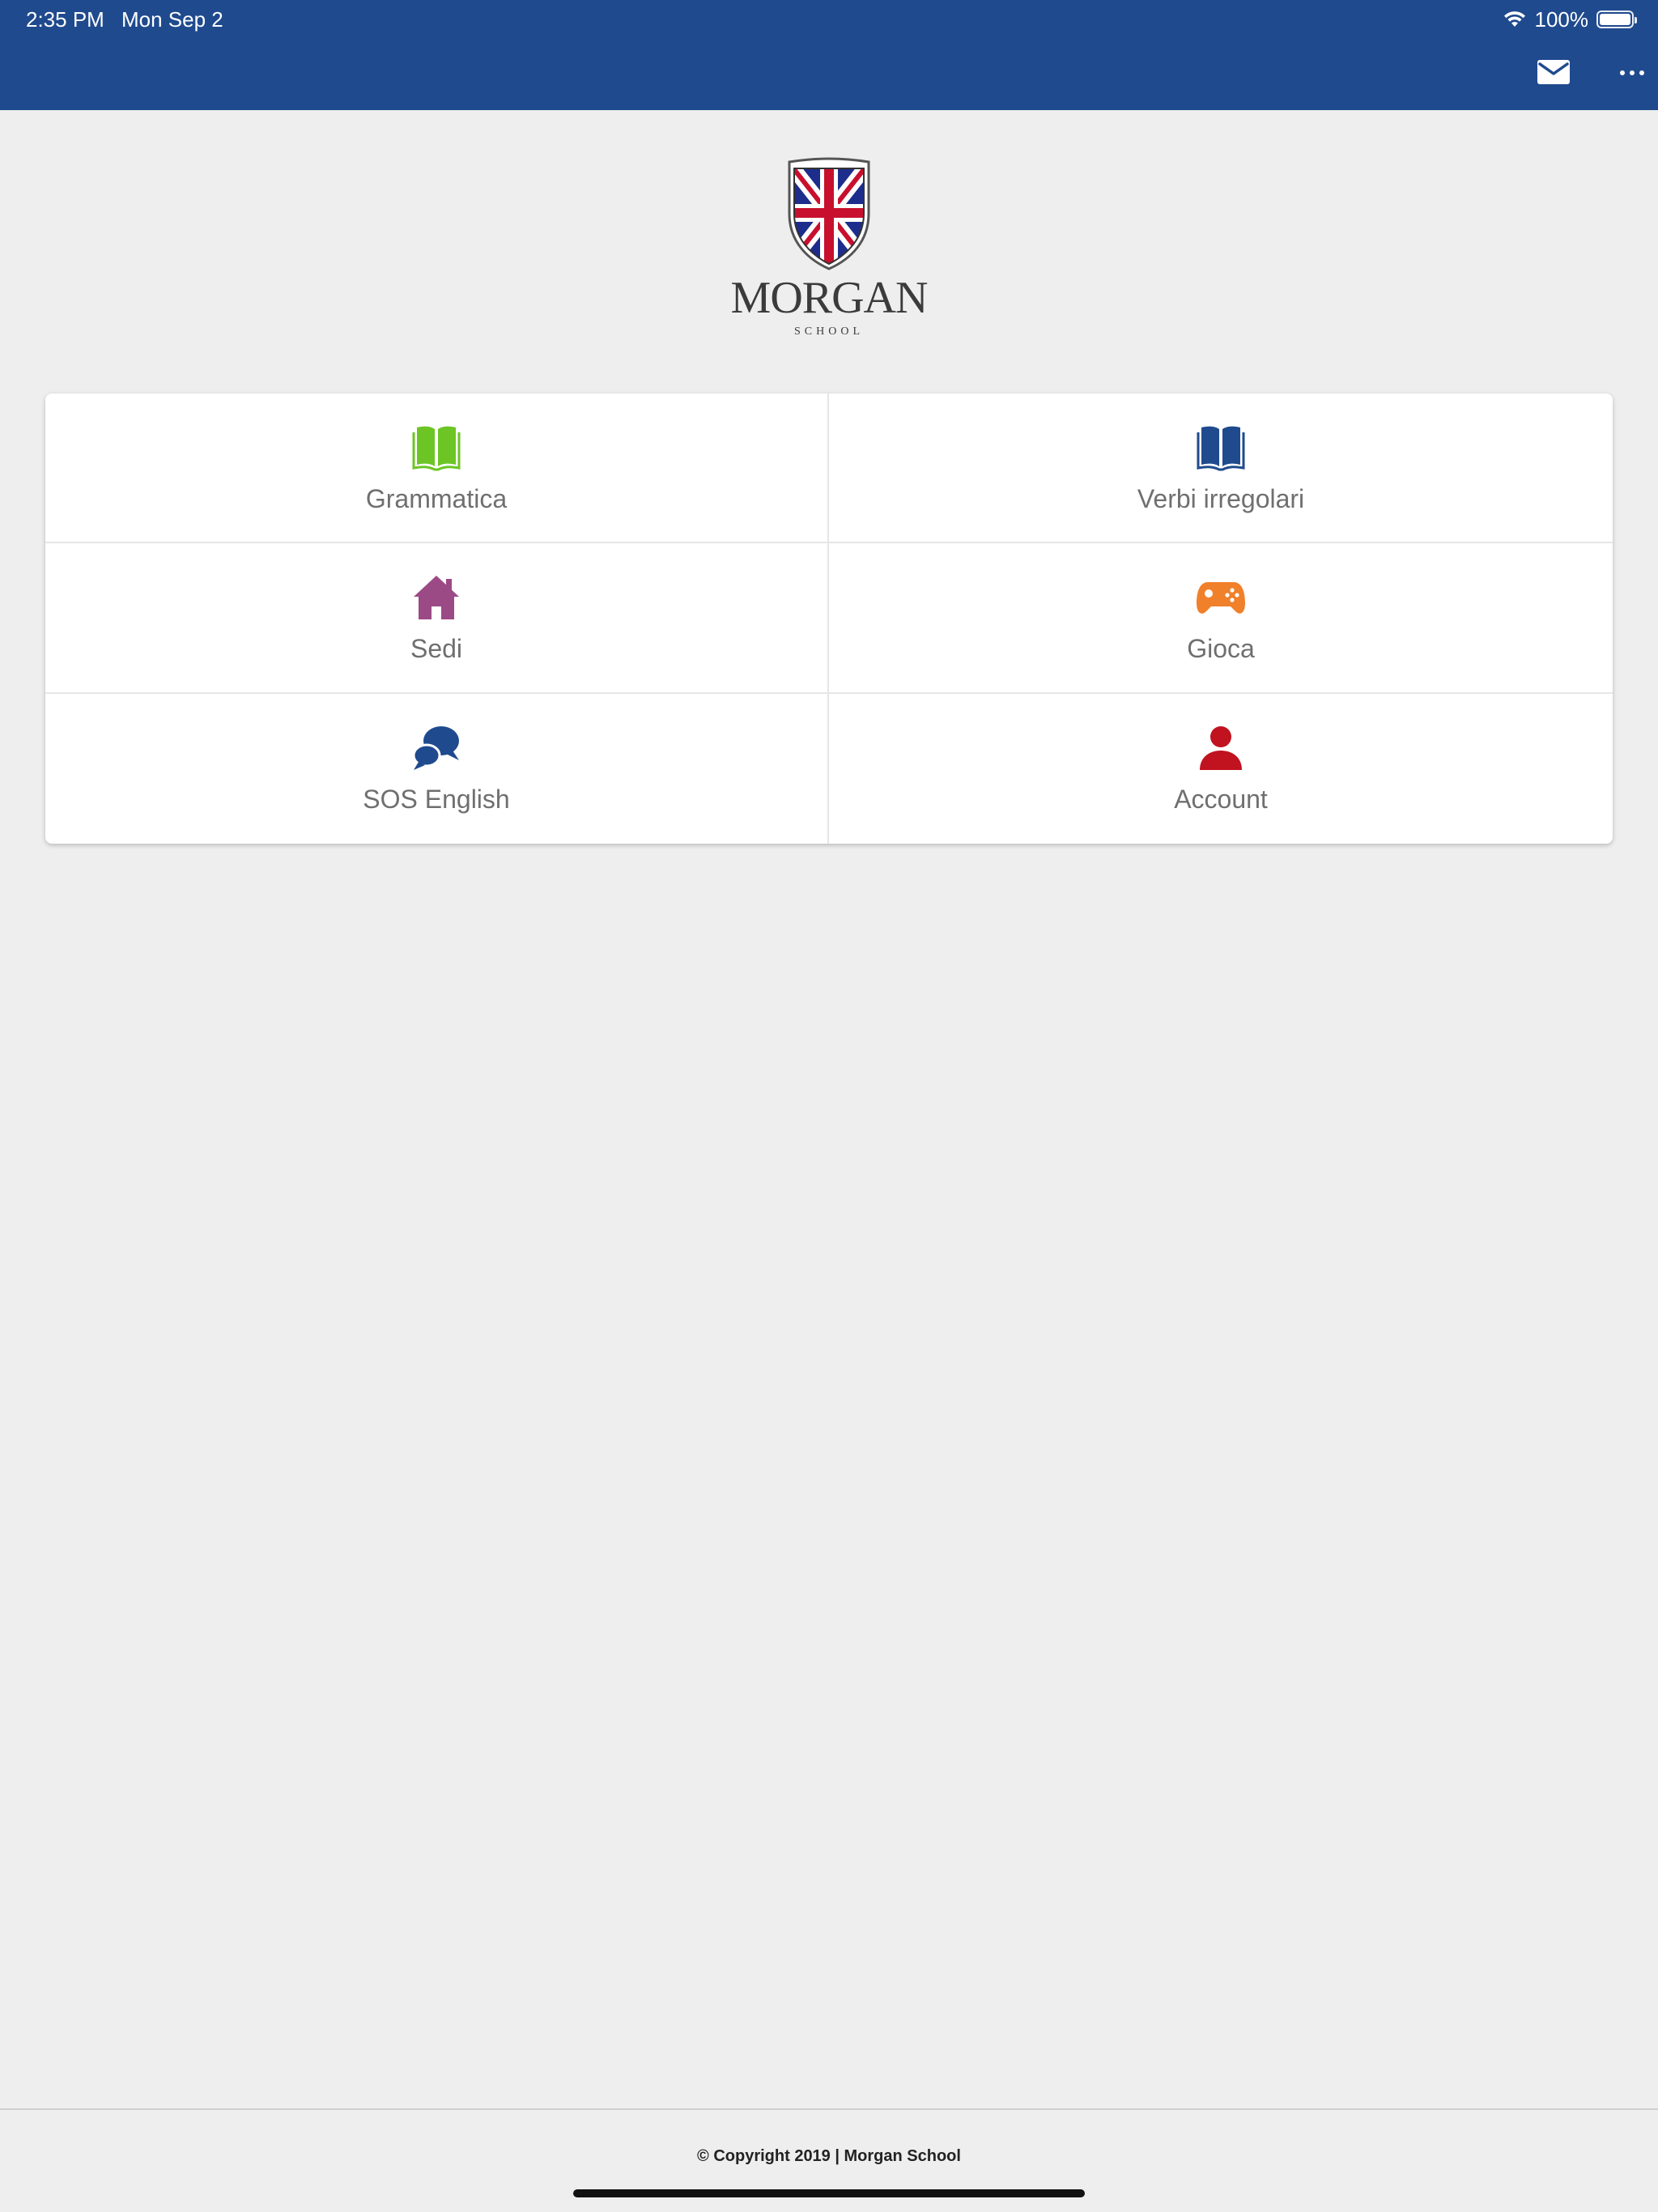  I want to click on menu-item-verbi-irregolari: Verbi irregolari, so click(1221, 468).